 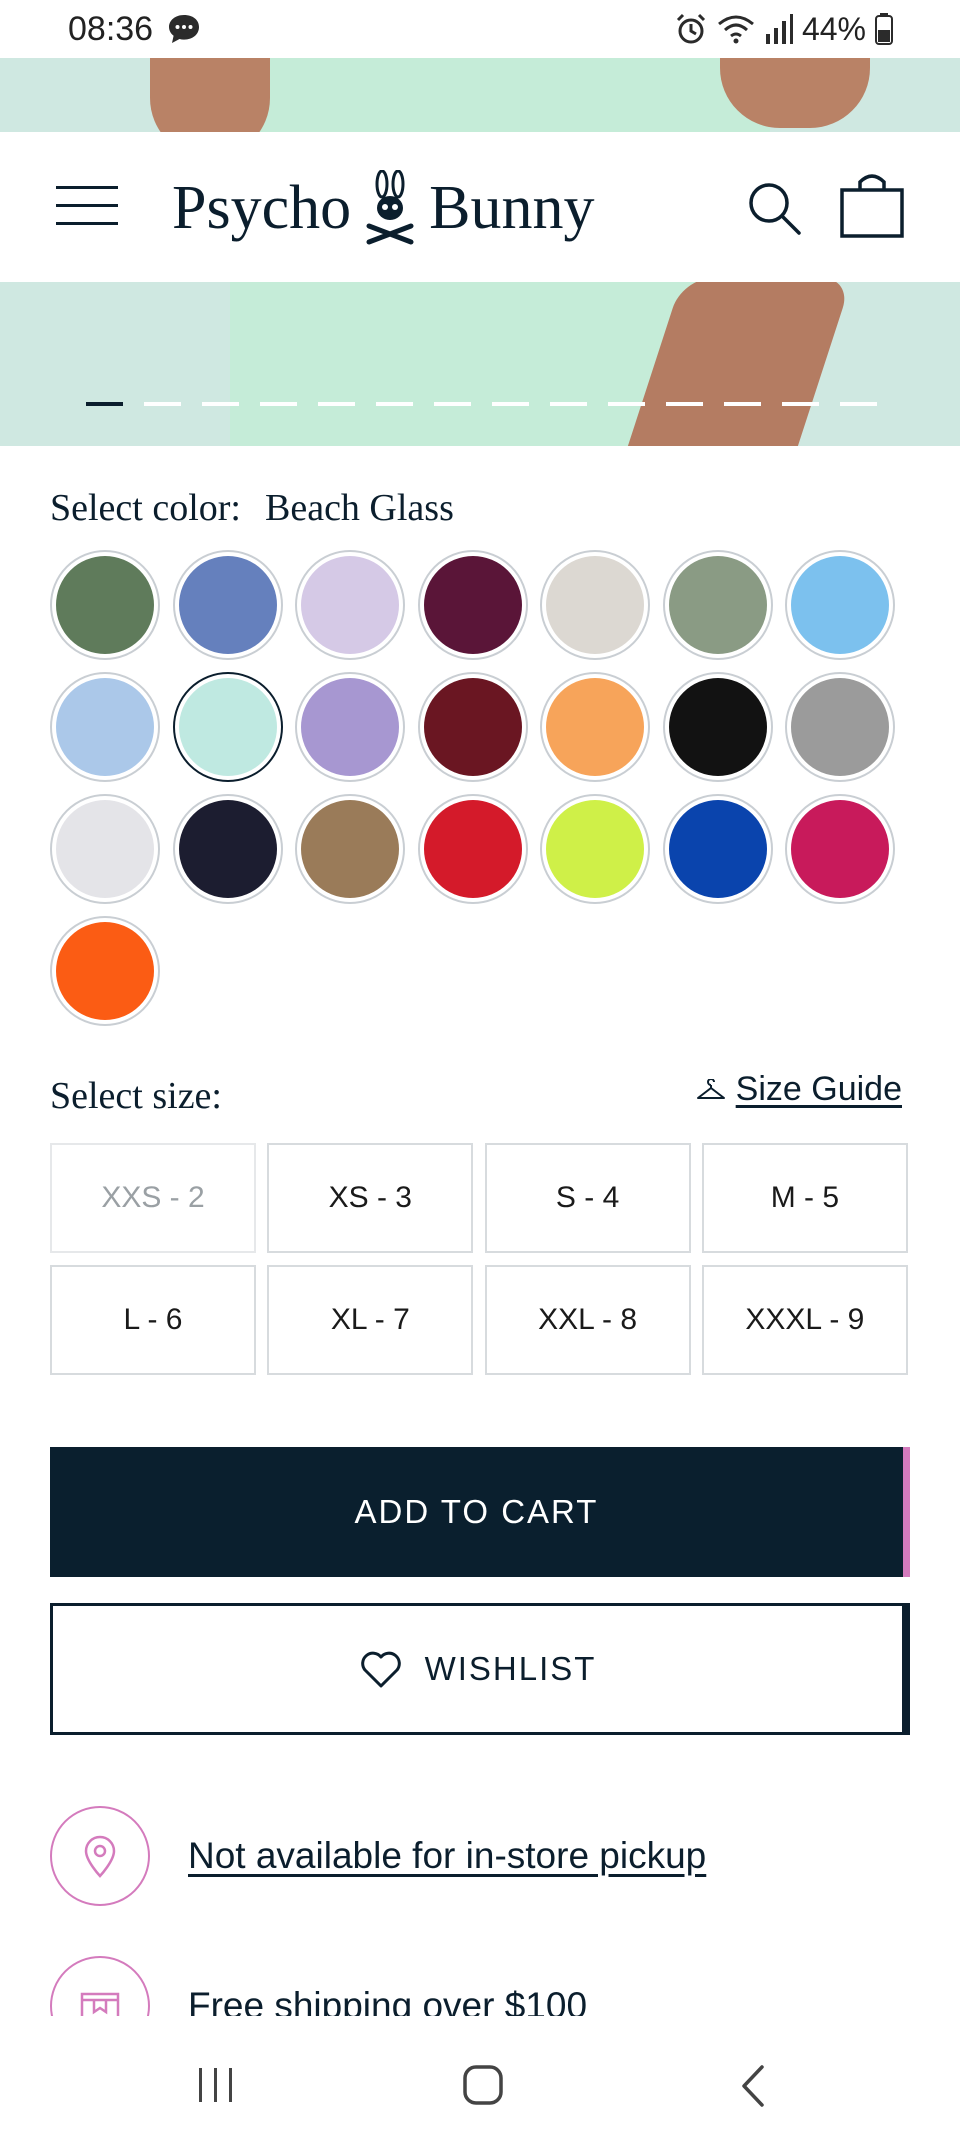 What do you see at coordinates (216, 2085) in the screenshot?
I see `recent-apps-icon` at bounding box center [216, 2085].